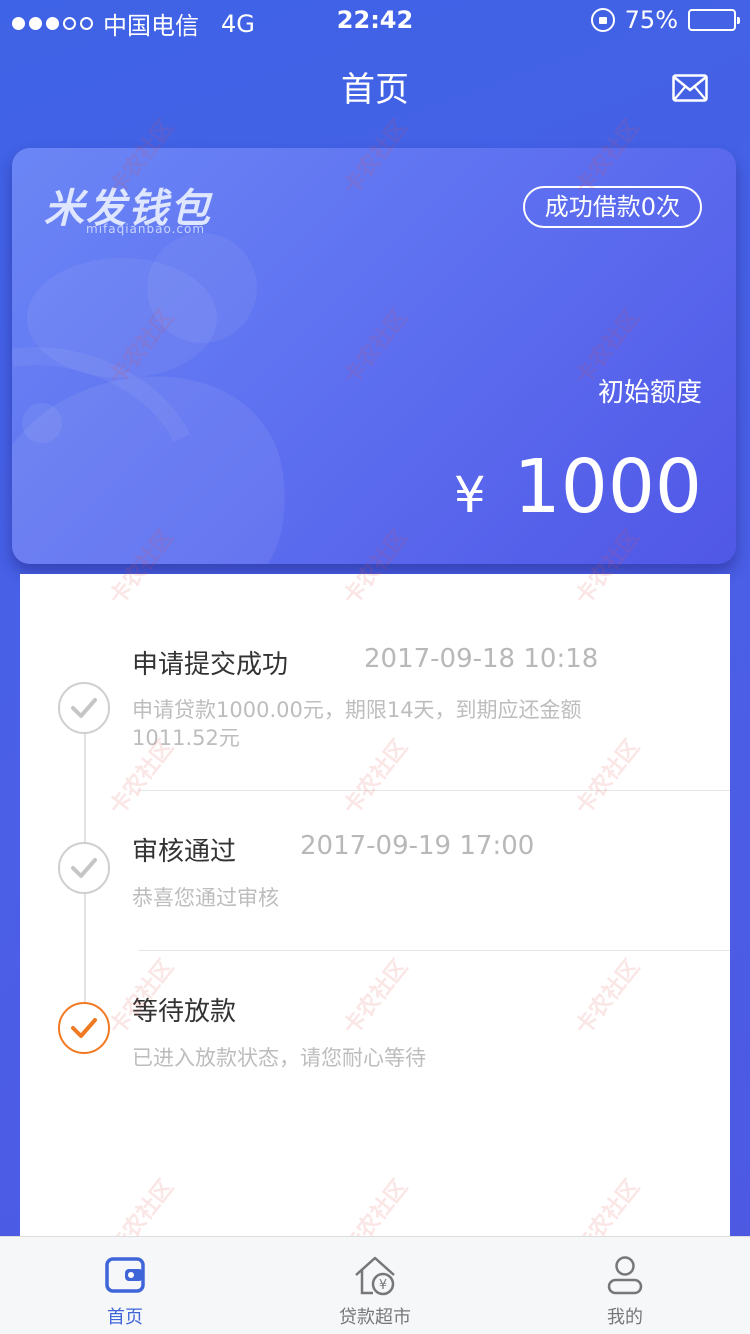 This screenshot has height=1334, width=750. I want to click on tab-mine: 我的, so click(625, 1285).